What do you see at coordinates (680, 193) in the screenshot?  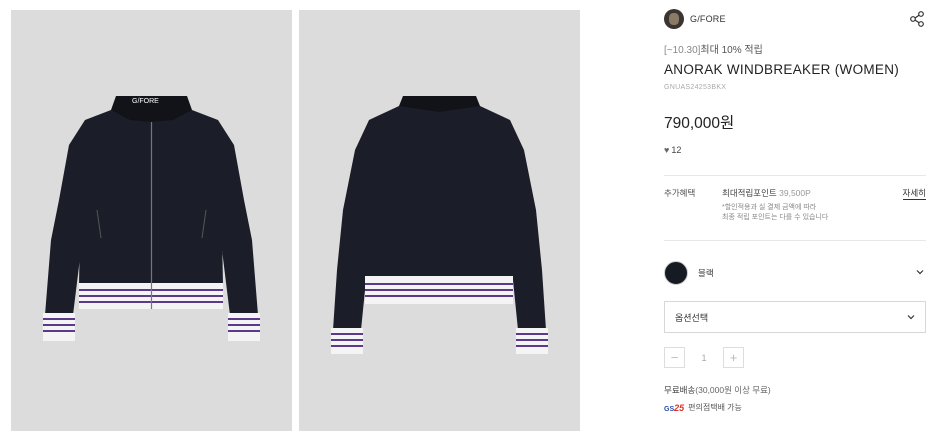 I see `benefit-label: 추가혜택` at bounding box center [680, 193].